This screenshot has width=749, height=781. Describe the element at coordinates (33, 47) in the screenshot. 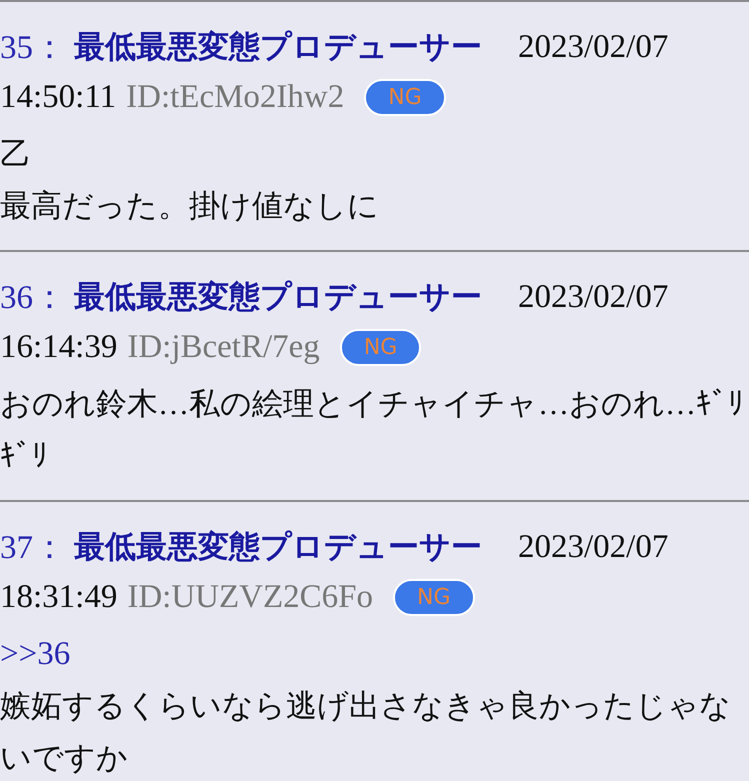

I see `post-number: 35：` at that location.